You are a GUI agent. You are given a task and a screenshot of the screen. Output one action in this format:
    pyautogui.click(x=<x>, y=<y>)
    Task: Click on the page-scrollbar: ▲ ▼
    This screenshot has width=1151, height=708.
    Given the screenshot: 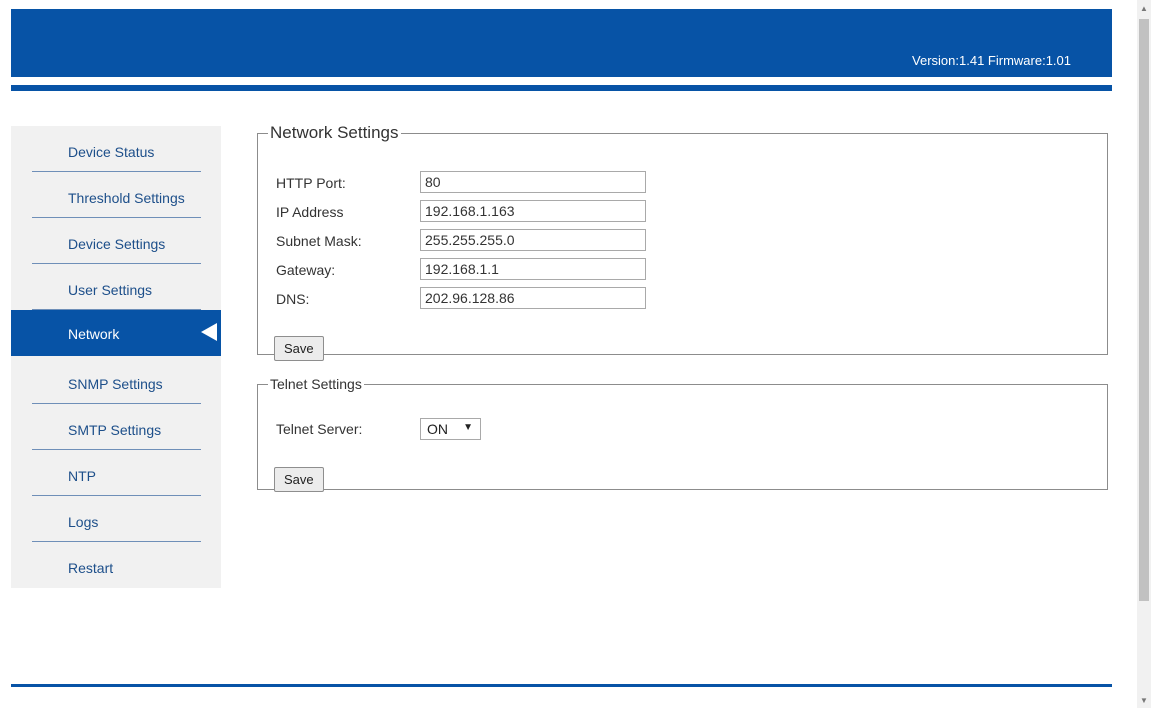 What is the action you would take?
    pyautogui.click(x=1144, y=354)
    